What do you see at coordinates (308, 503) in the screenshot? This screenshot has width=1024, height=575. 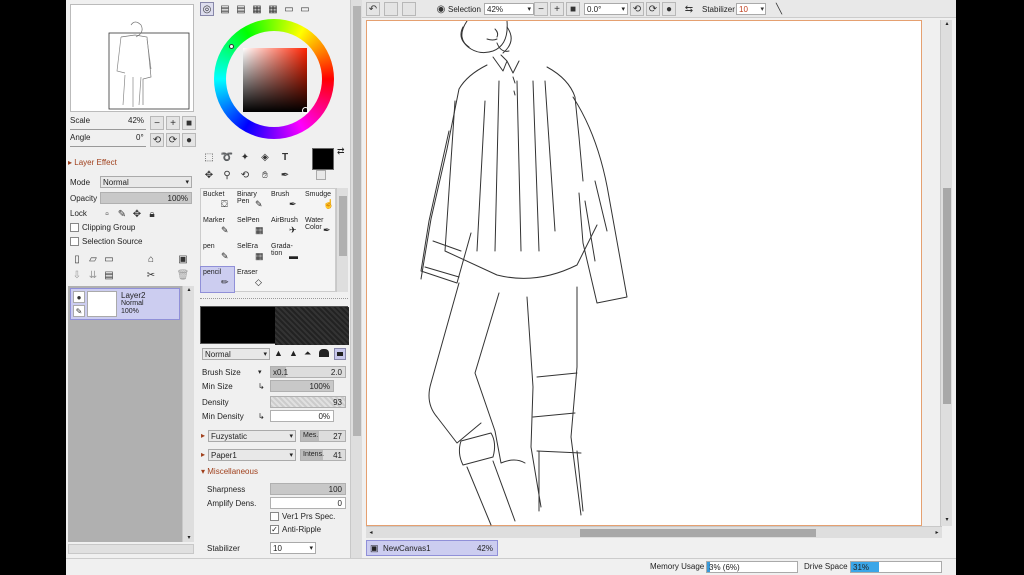 I see `amplify-slider: 0` at bounding box center [308, 503].